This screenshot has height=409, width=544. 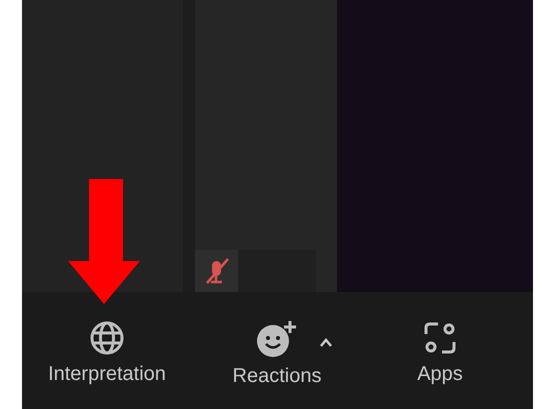 I want to click on toolbar-button: Apps, so click(x=440, y=352).